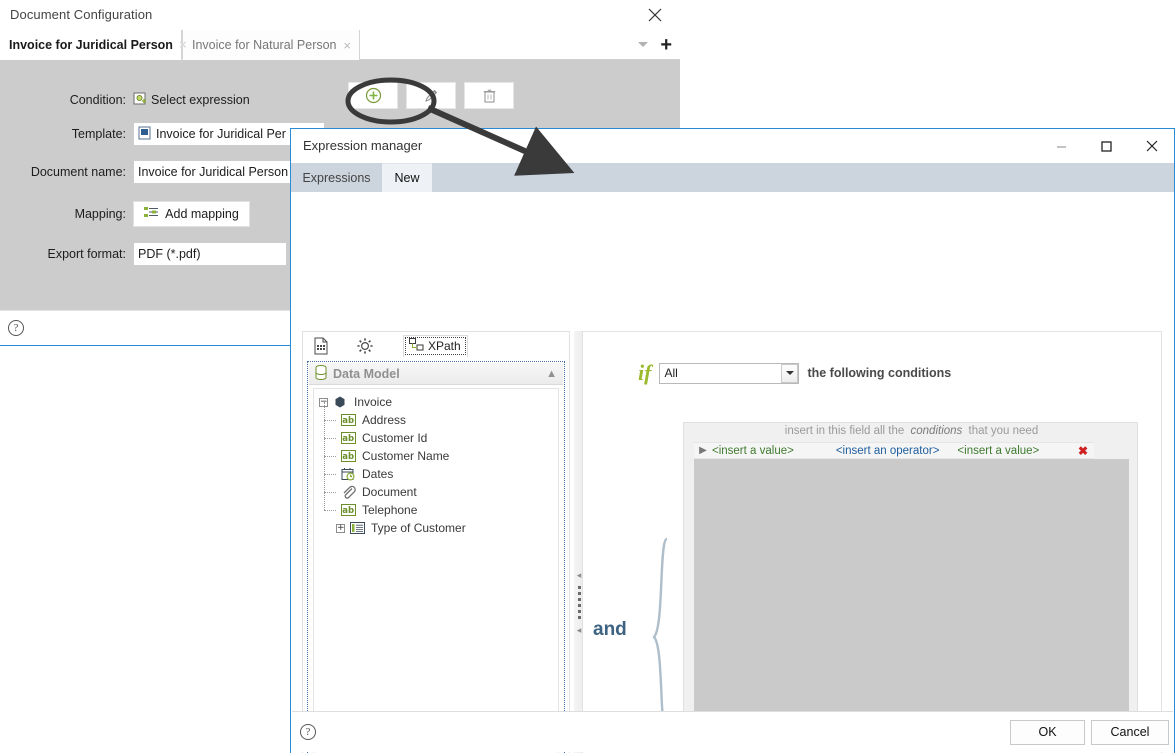  What do you see at coordinates (213, 172) in the screenshot?
I see `document-name-value: Invoice for Juridical Person` at bounding box center [213, 172].